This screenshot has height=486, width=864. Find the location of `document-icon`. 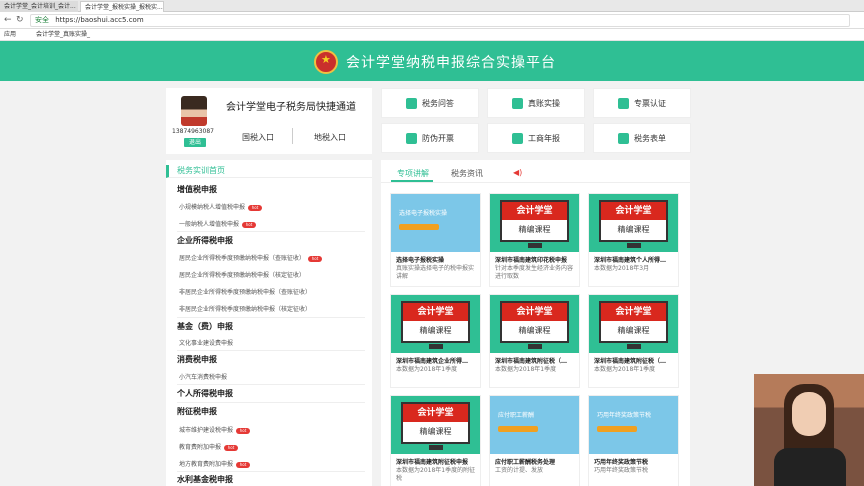

document-icon is located at coordinates (517, 103).